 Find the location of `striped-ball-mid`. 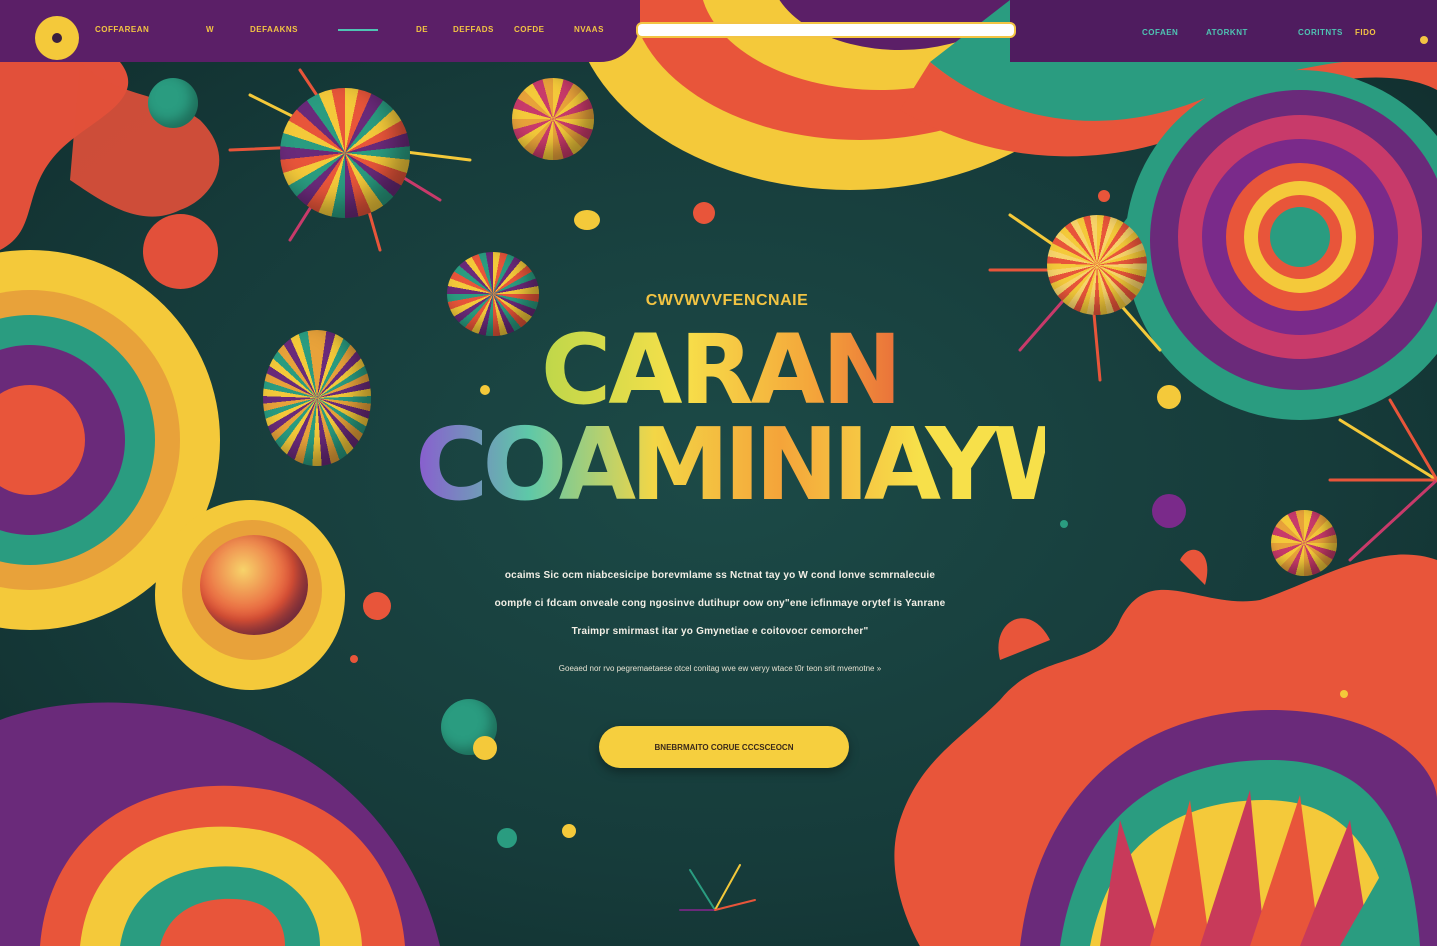

striped-ball-mid is located at coordinates (493, 294).